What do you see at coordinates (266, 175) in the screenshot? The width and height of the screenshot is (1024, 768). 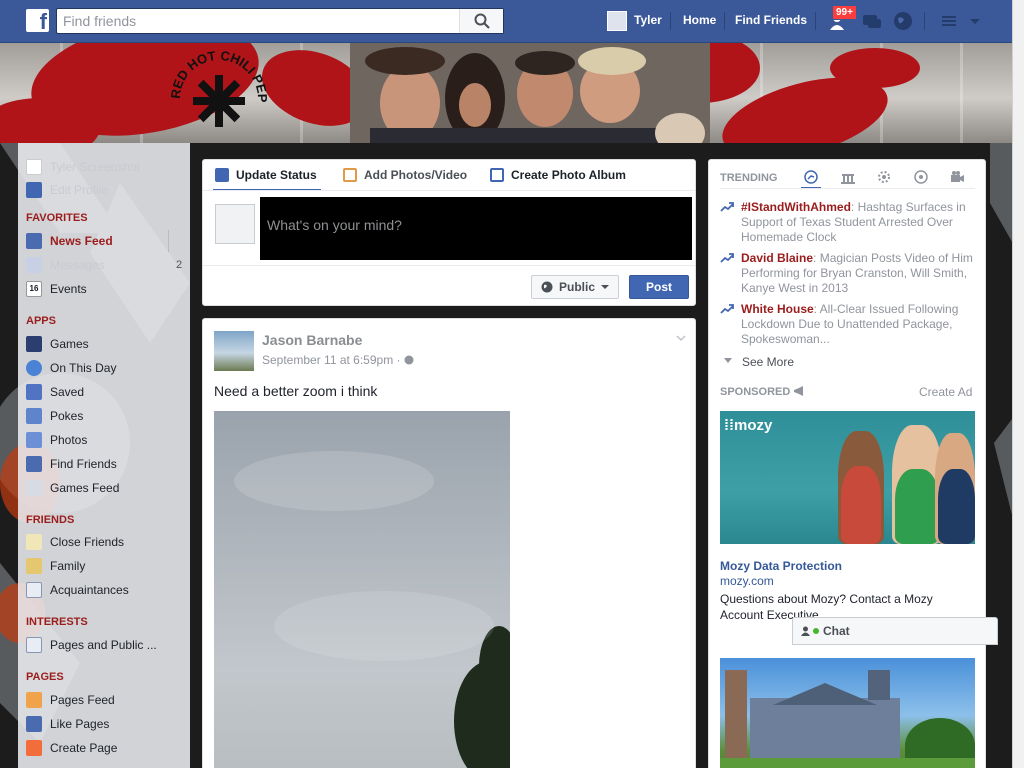 I see `tab-update-status: Update Status` at bounding box center [266, 175].